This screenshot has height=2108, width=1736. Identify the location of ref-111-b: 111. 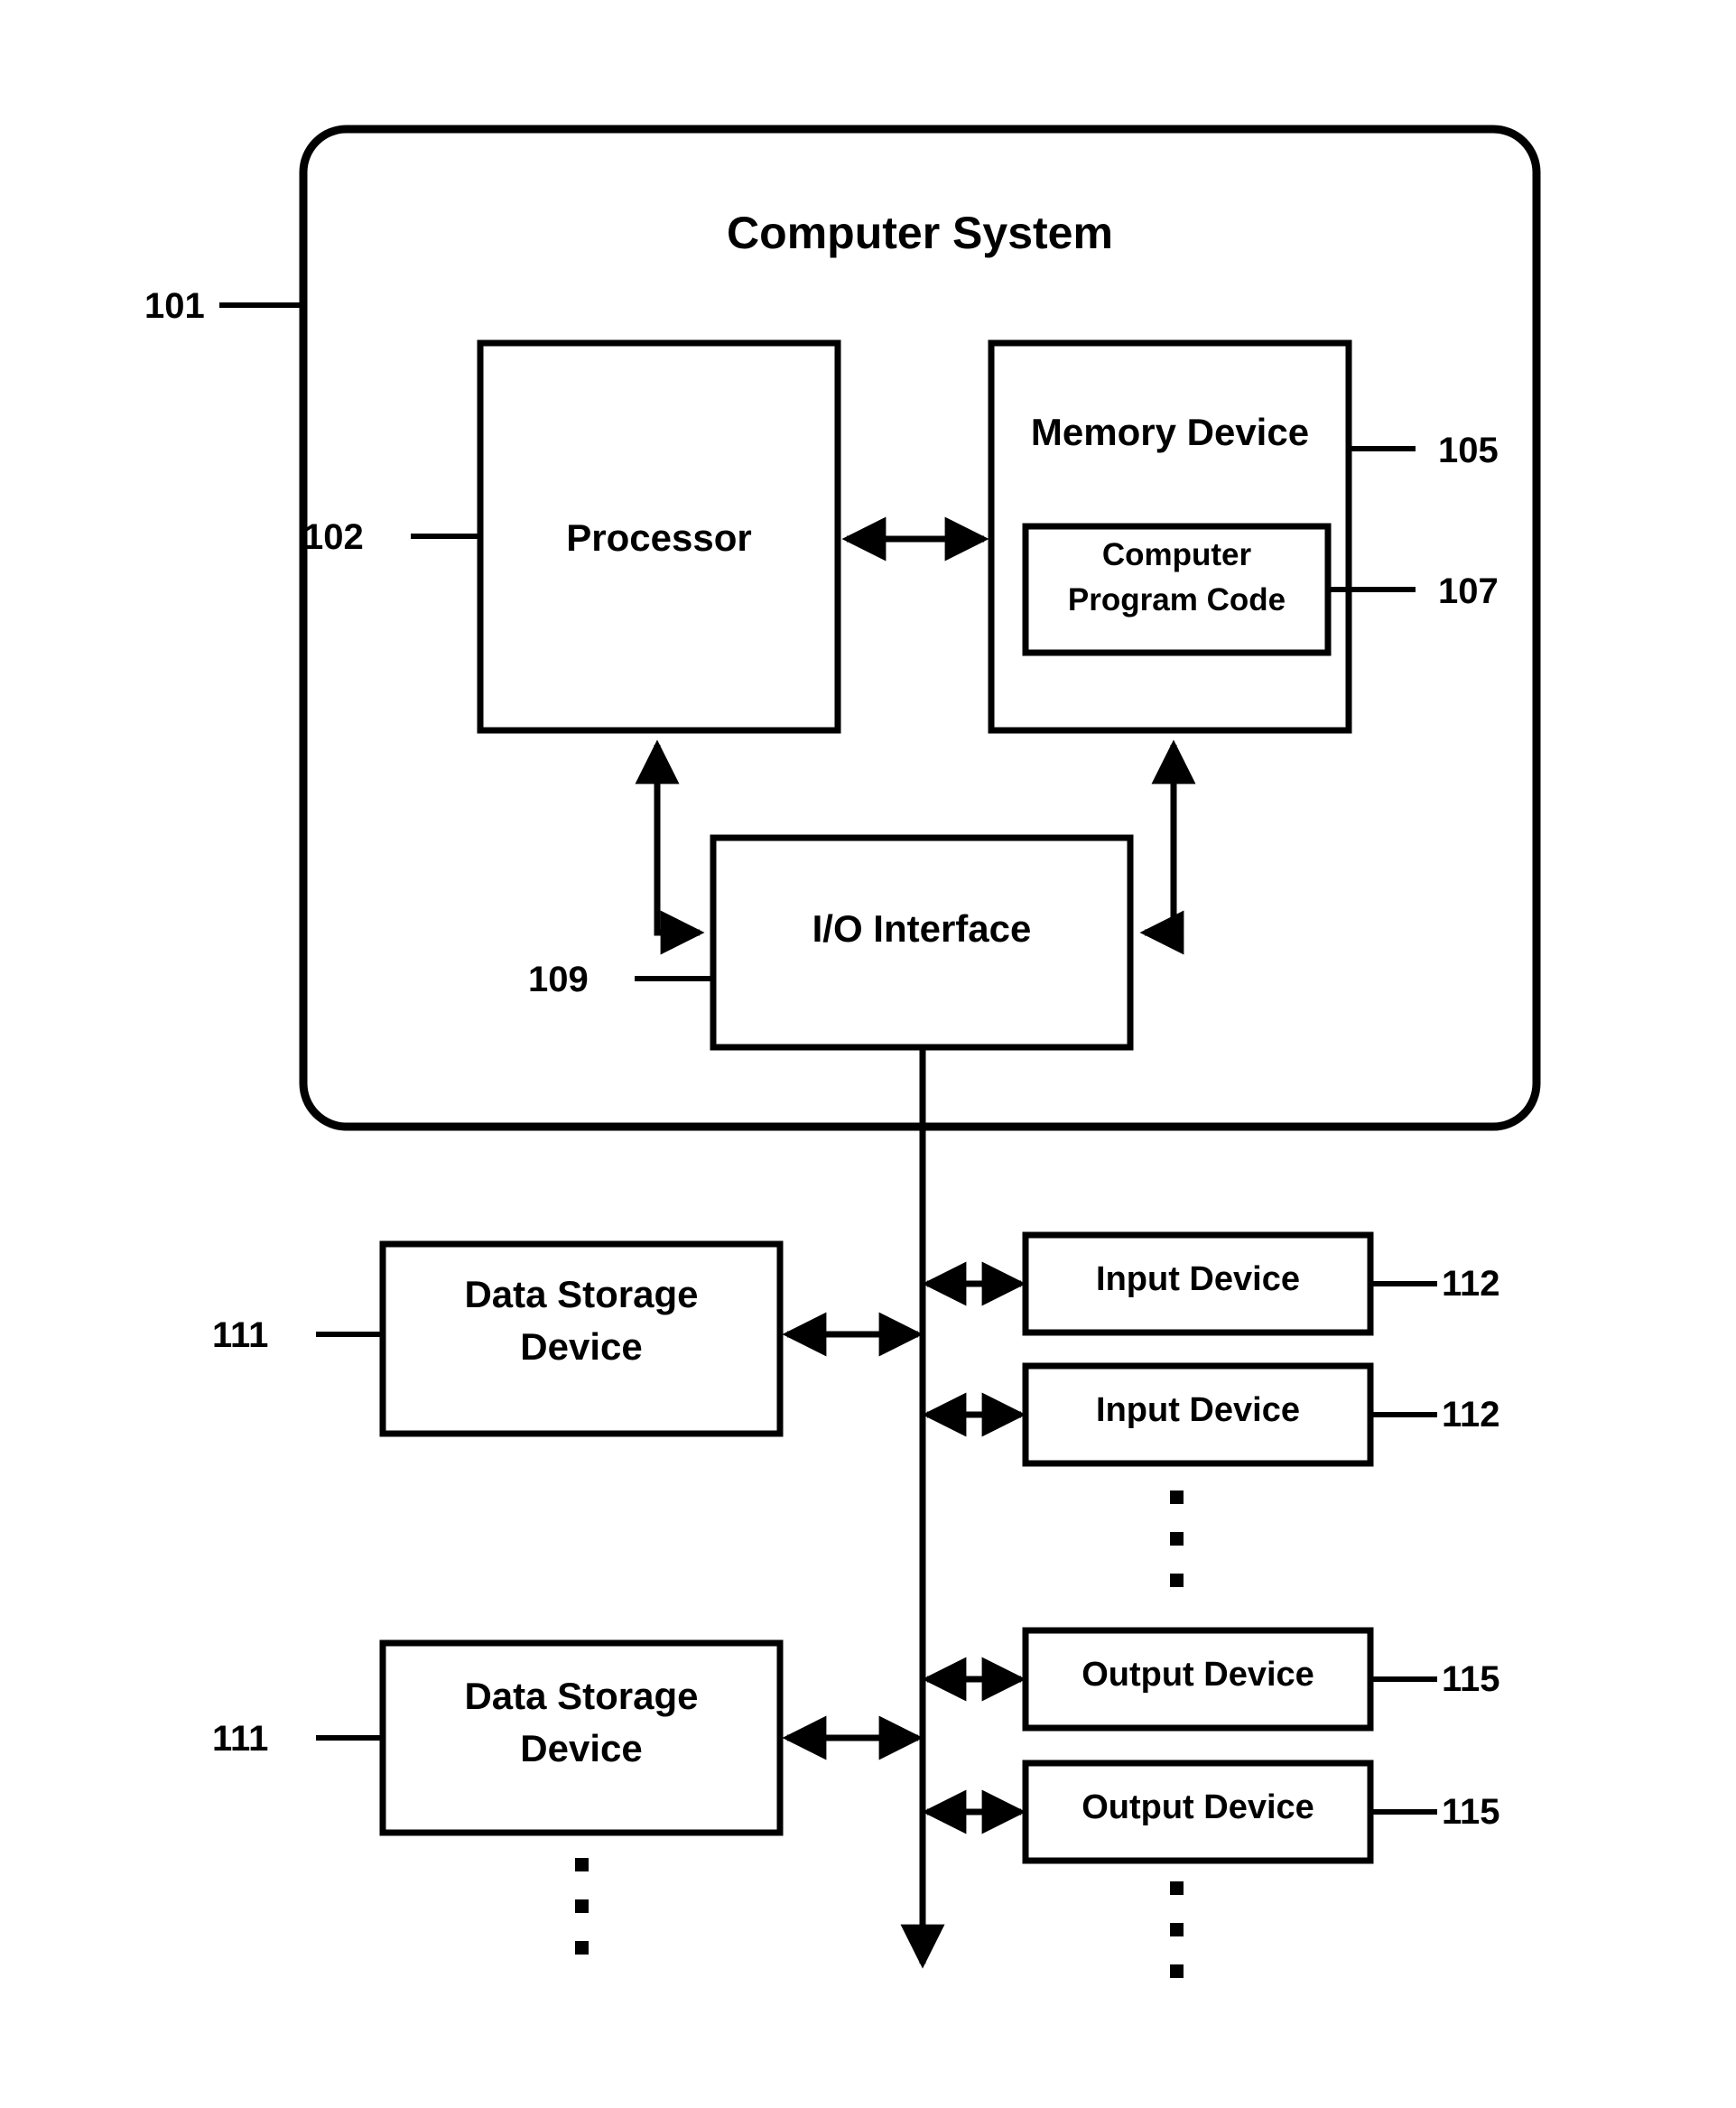
(241, 1739).